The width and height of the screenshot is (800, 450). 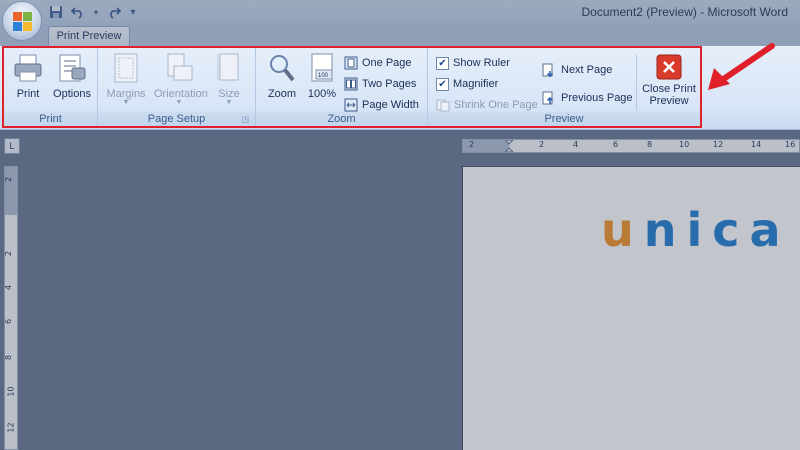 I want to click on page-width-label: Page Width, so click(x=390, y=105).